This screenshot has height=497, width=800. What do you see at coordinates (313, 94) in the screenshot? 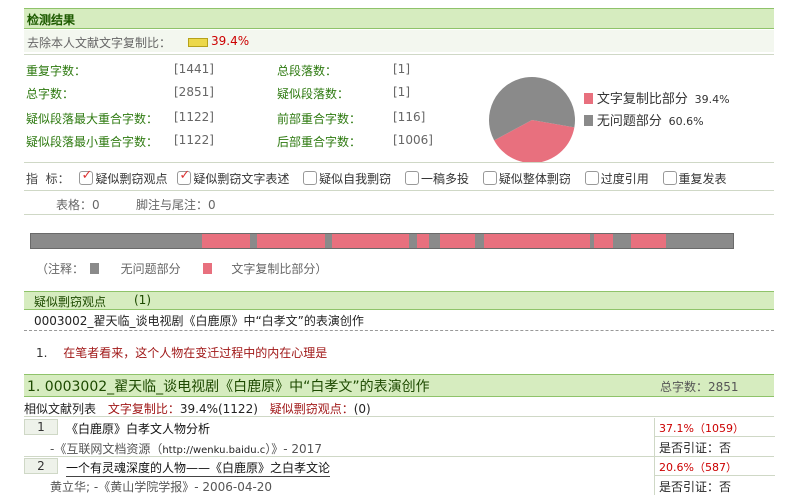
I see `stat-label: 疑似段落数：` at bounding box center [313, 94].